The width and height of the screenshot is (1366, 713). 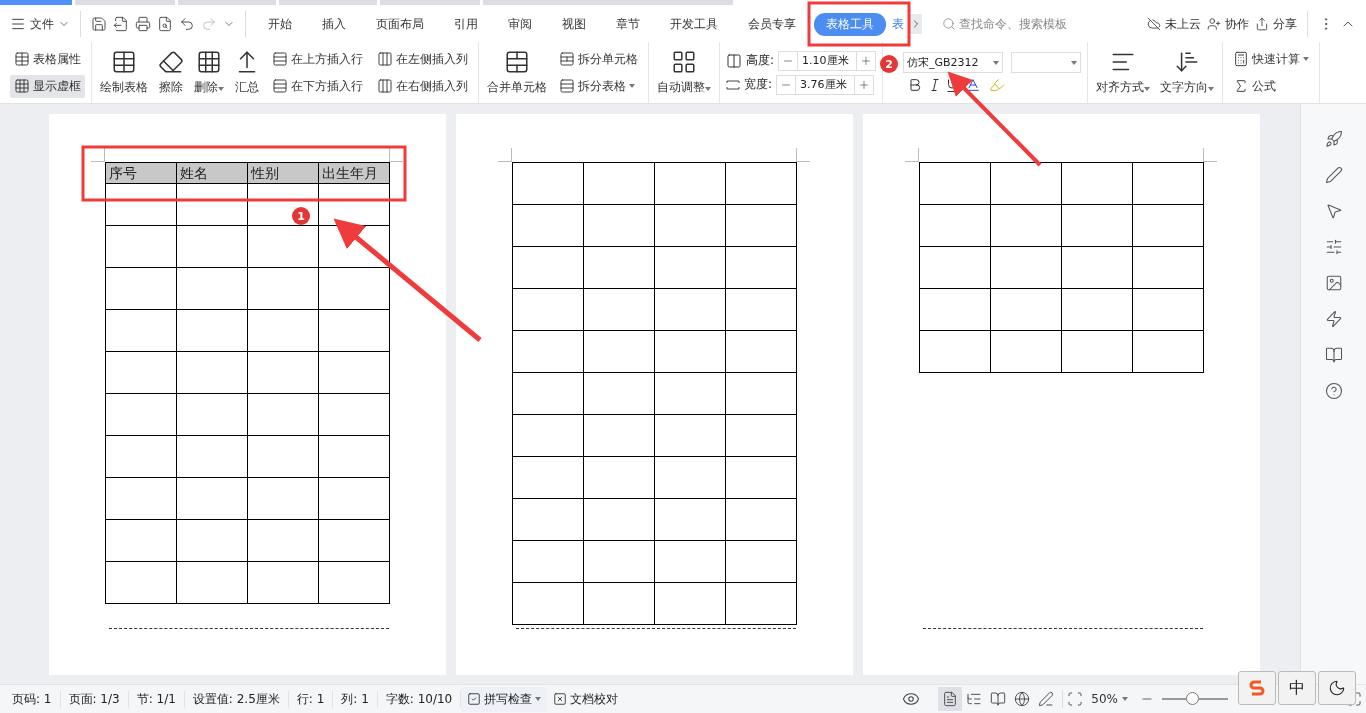 What do you see at coordinates (953, 62) in the screenshot?
I see `font-select: 仿宋_GB2312` at bounding box center [953, 62].